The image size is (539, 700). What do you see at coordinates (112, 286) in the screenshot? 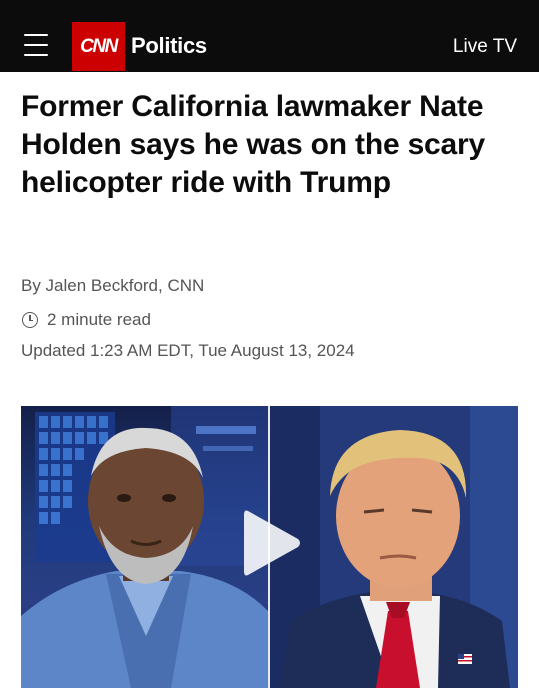
I see `article-byline: By Jalen Beckford, CNN` at bounding box center [112, 286].